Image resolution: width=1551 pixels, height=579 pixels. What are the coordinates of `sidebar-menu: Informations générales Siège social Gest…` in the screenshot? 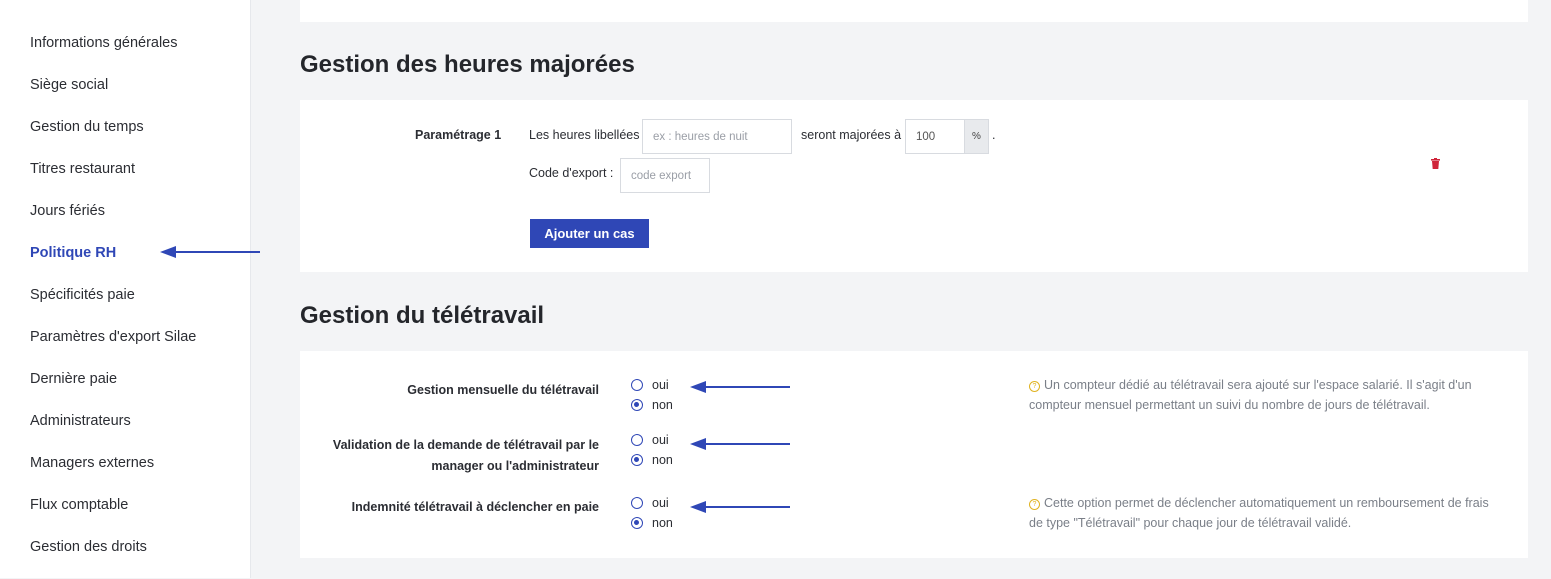 It's located at (113, 306).